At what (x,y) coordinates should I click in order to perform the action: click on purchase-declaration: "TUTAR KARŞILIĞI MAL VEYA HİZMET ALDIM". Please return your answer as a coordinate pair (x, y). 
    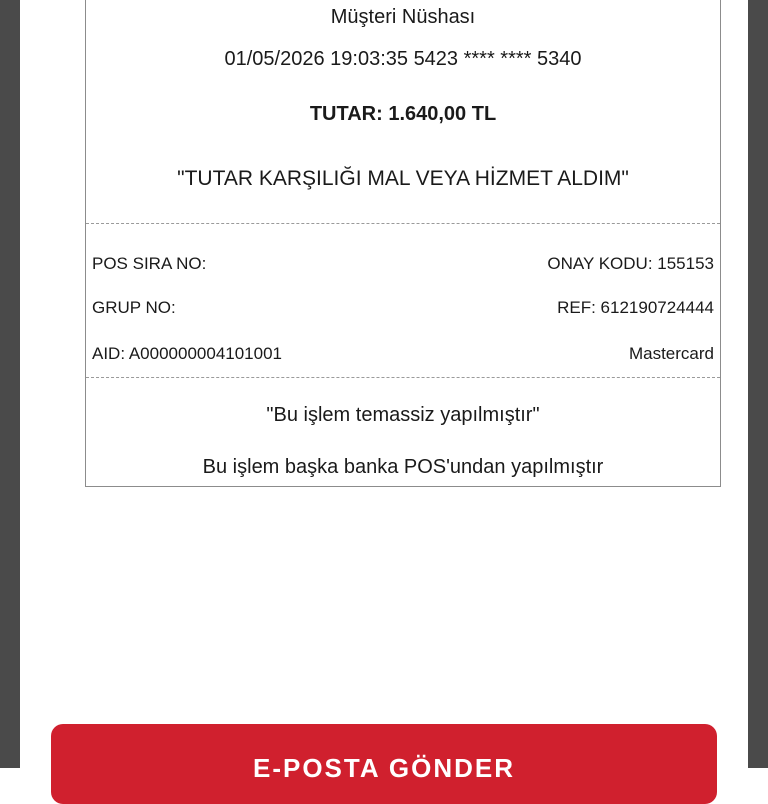
    Looking at the image, I should click on (403, 178).